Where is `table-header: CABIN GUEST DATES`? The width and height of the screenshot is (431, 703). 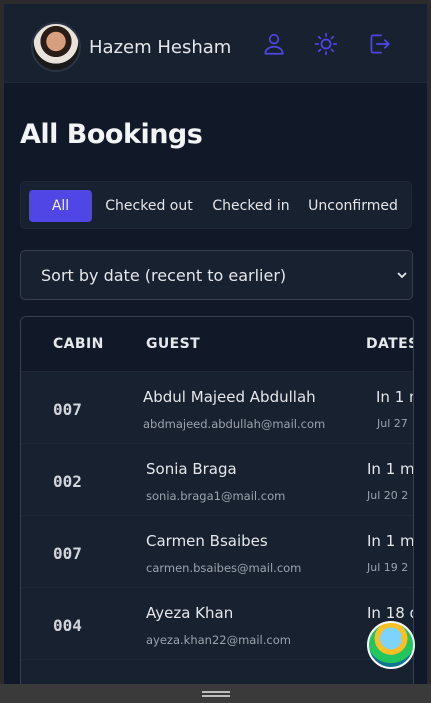 table-header: CABIN GUEST DATES is located at coordinates (217, 344).